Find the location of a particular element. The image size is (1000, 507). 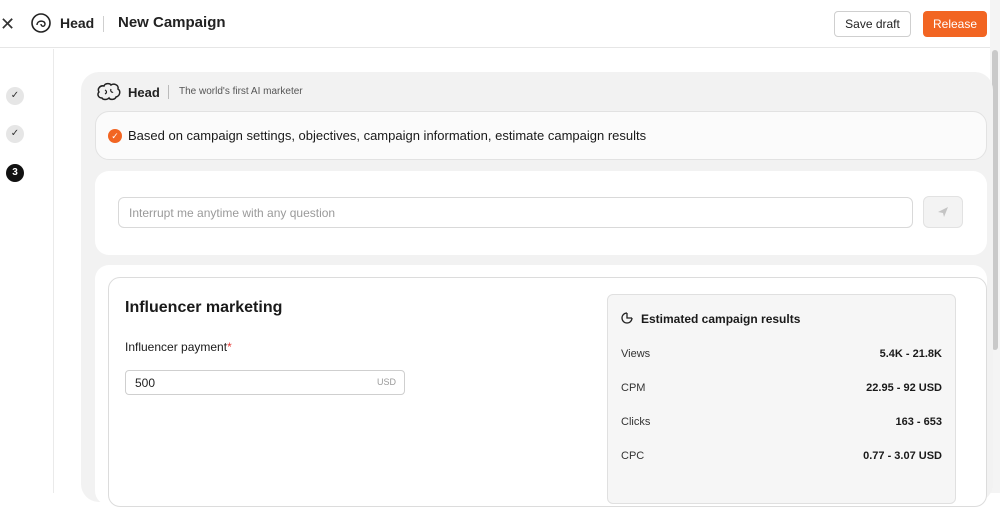

metric-name-cpm: CPM is located at coordinates (633, 388).